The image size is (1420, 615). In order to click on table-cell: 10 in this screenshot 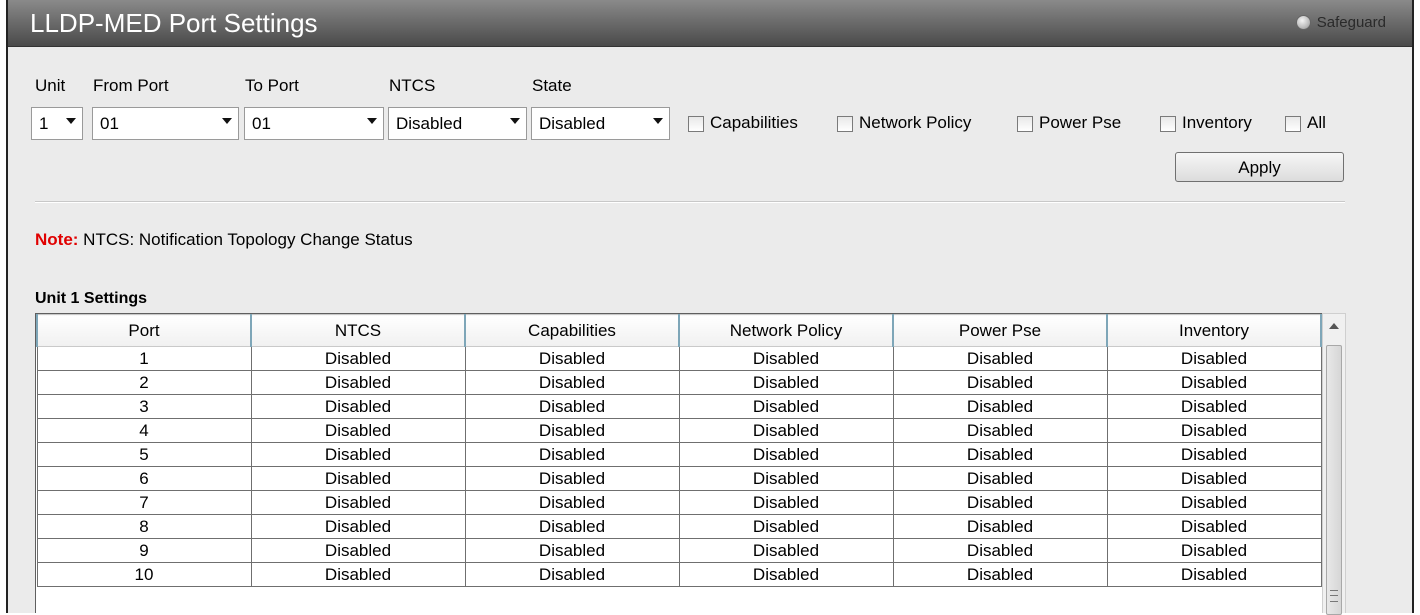, I will do `click(144, 574)`.